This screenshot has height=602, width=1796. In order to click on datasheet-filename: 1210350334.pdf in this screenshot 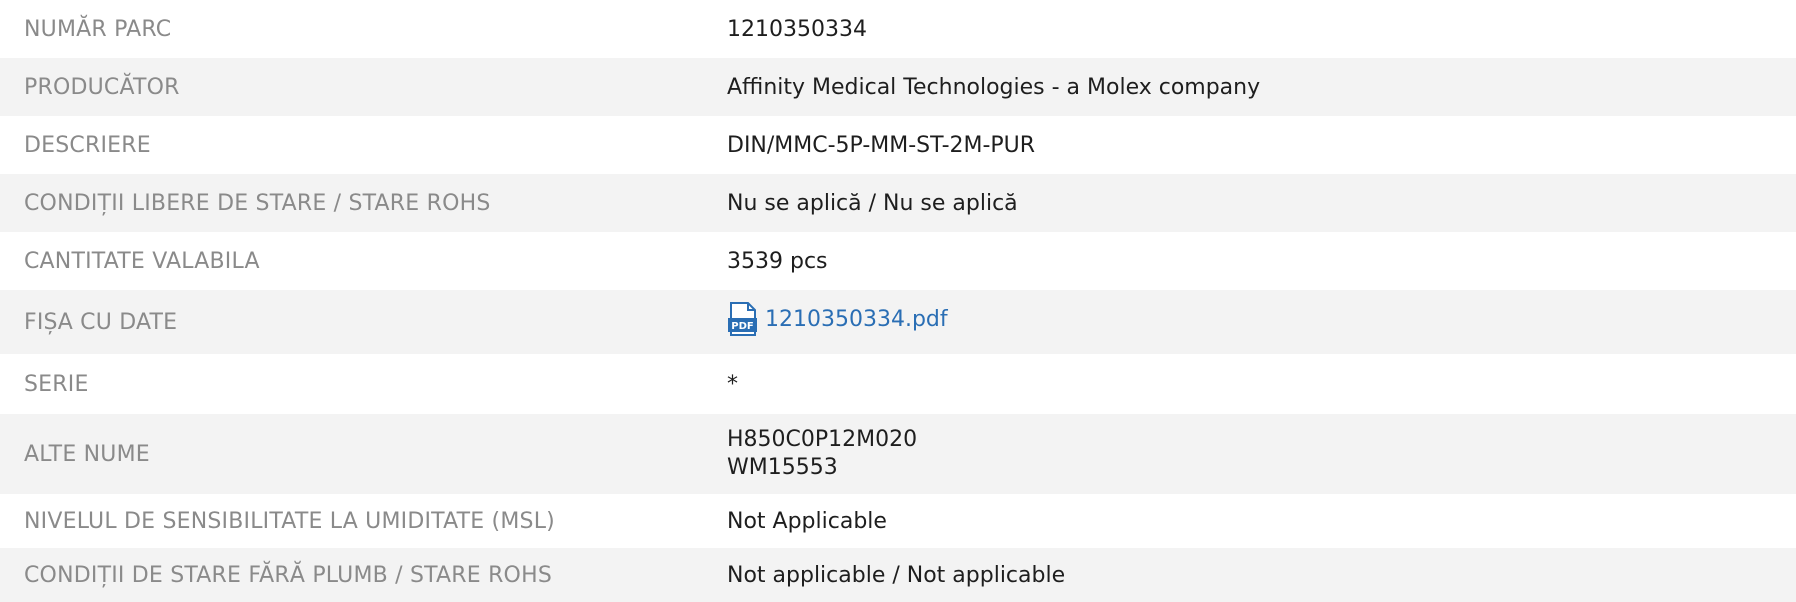, I will do `click(856, 319)`.